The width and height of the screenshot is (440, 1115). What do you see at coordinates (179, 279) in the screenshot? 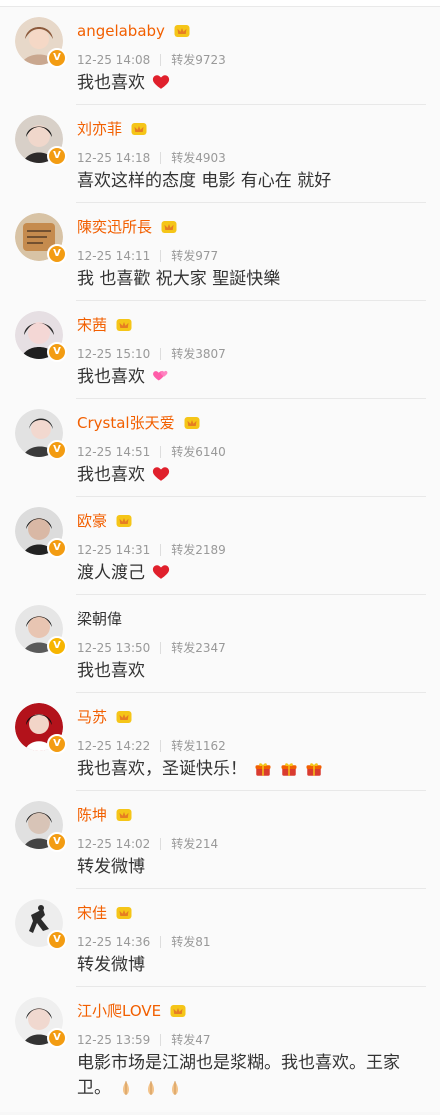
I see `comment-text-content: 我 也喜歡 祝大家 聖誕快樂` at bounding box center [179, 279].